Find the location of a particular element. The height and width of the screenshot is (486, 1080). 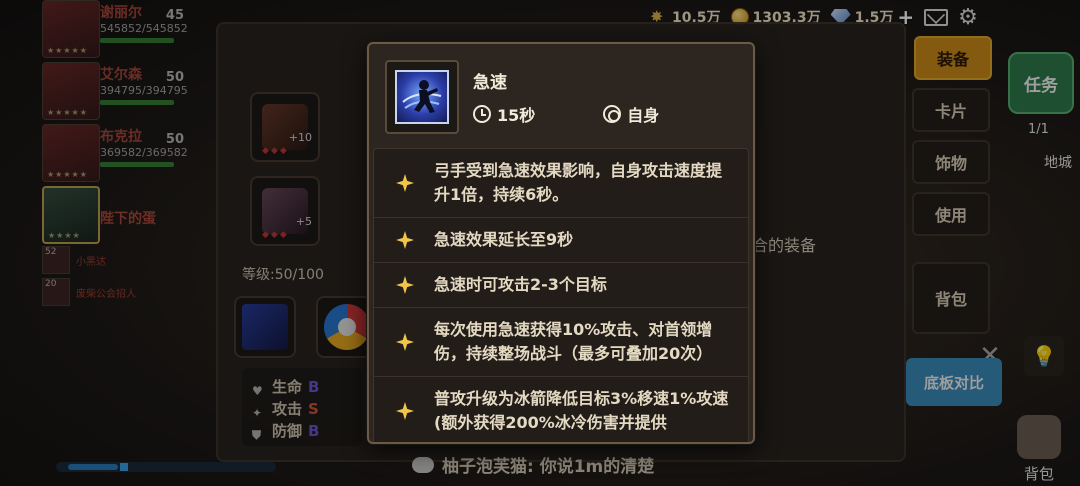

avatar: 52 is located at coordinates (56, 260).